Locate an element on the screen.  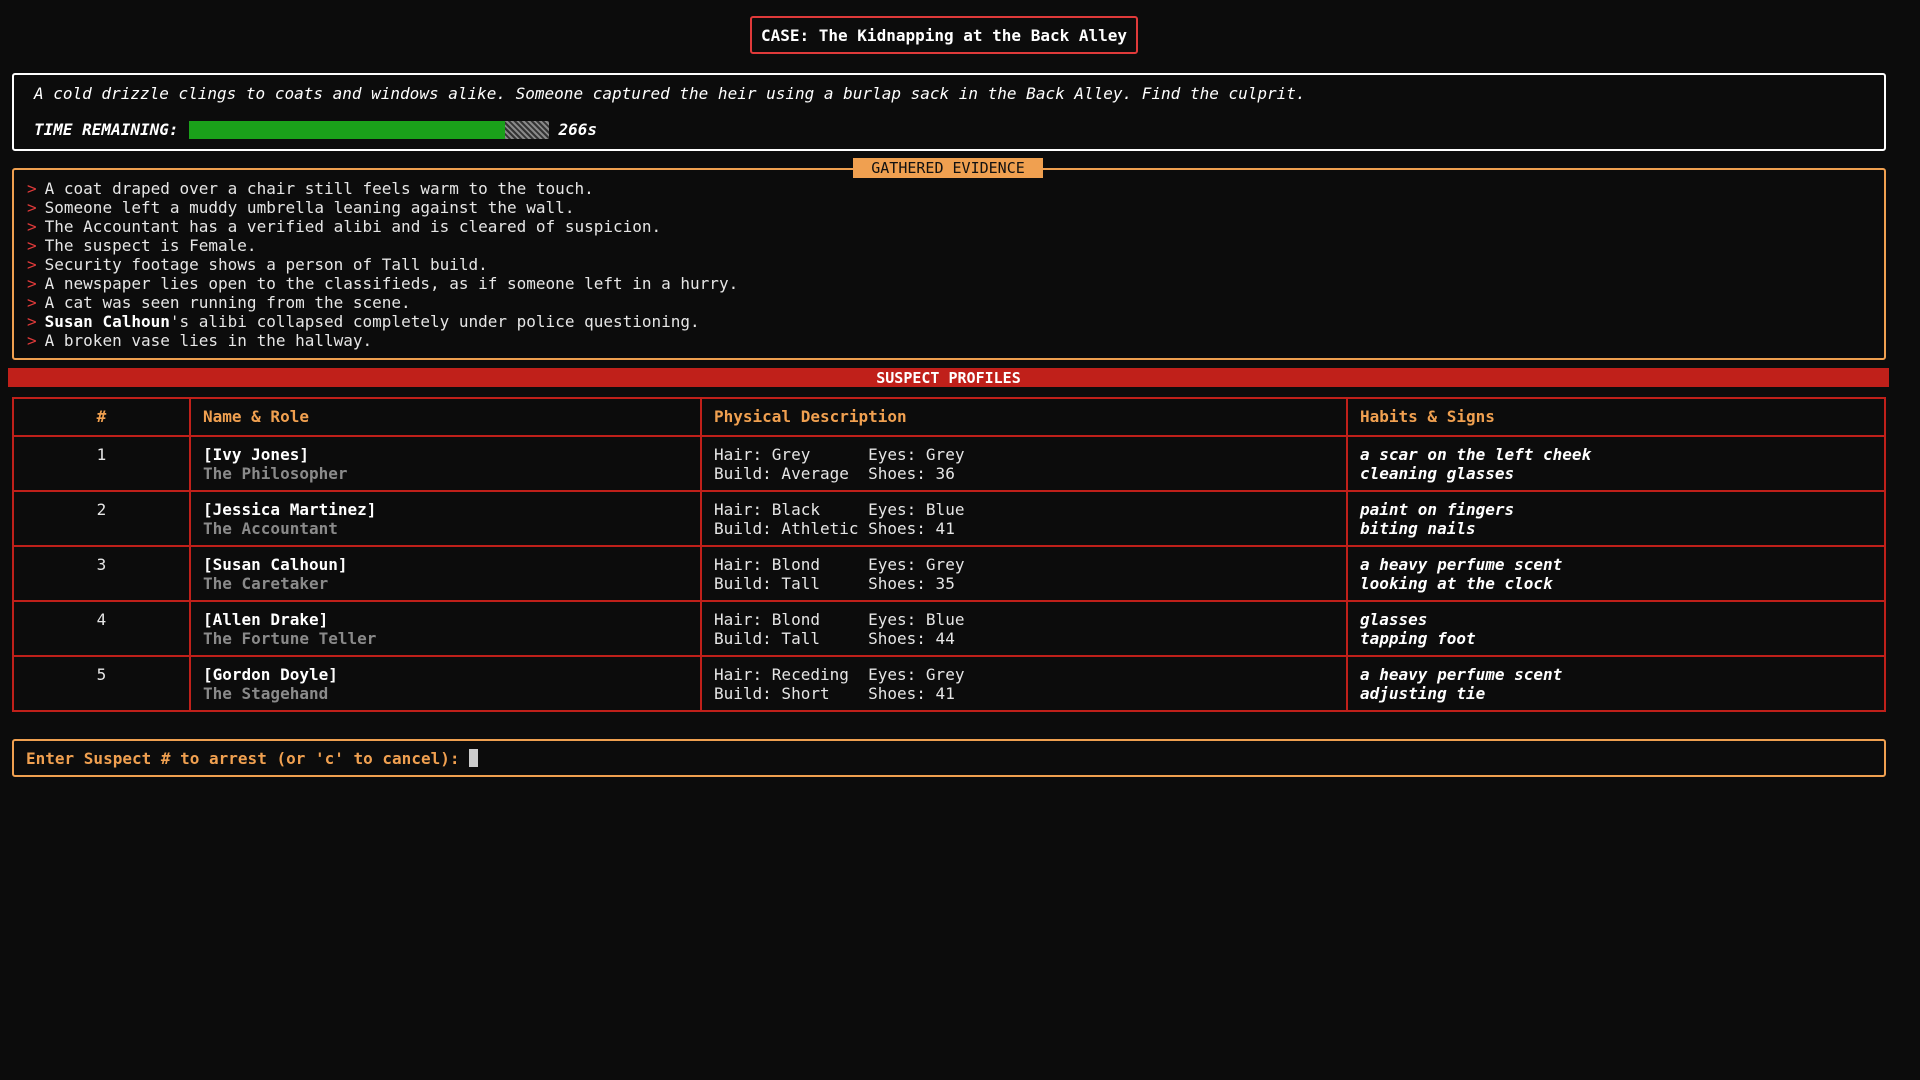
suspect-number: 5 is located at coordinates (101, 683).